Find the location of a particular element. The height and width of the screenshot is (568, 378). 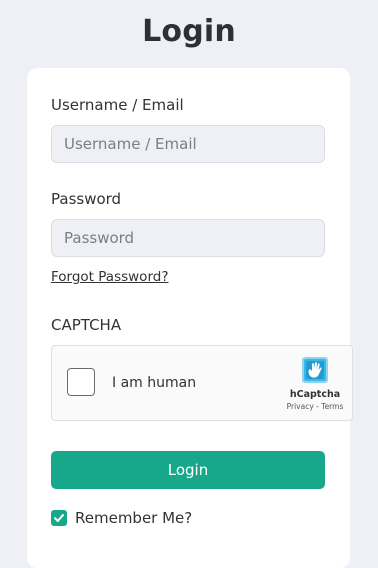

captcha-widget: I am human hCaptcha Privacy - Terms is located at coordinates (202, 383).